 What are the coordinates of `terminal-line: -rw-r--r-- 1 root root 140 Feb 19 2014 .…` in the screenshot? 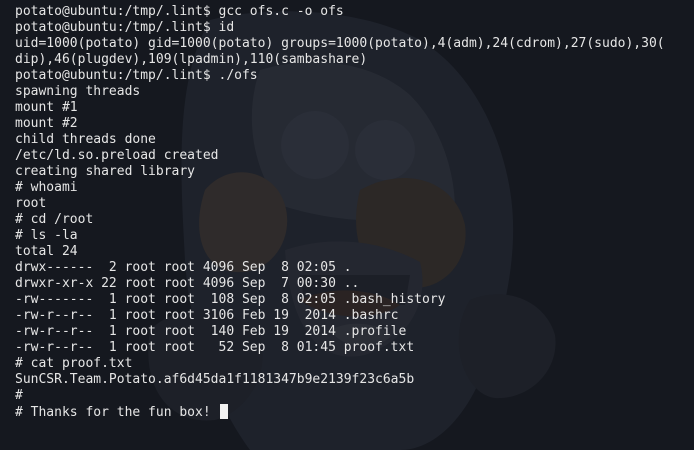 It's located at (211, 331).